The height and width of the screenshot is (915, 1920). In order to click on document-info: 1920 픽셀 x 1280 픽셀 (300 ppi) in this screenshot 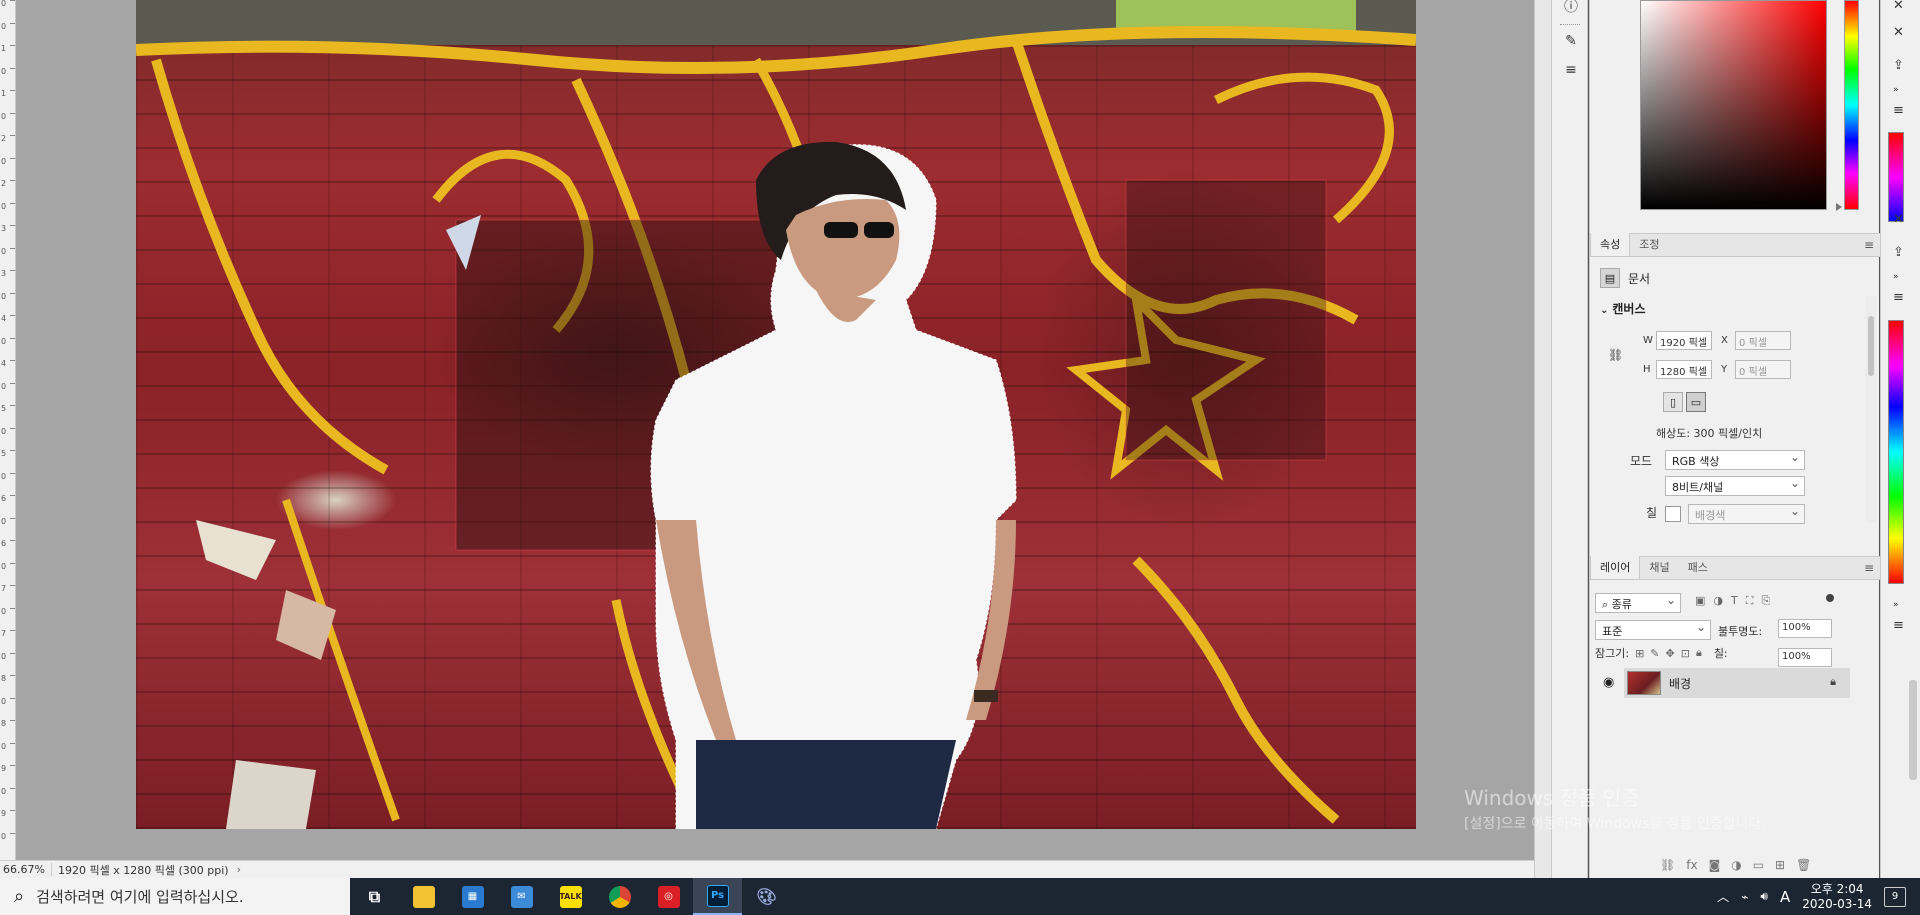, I will do `click(143, 870)`.